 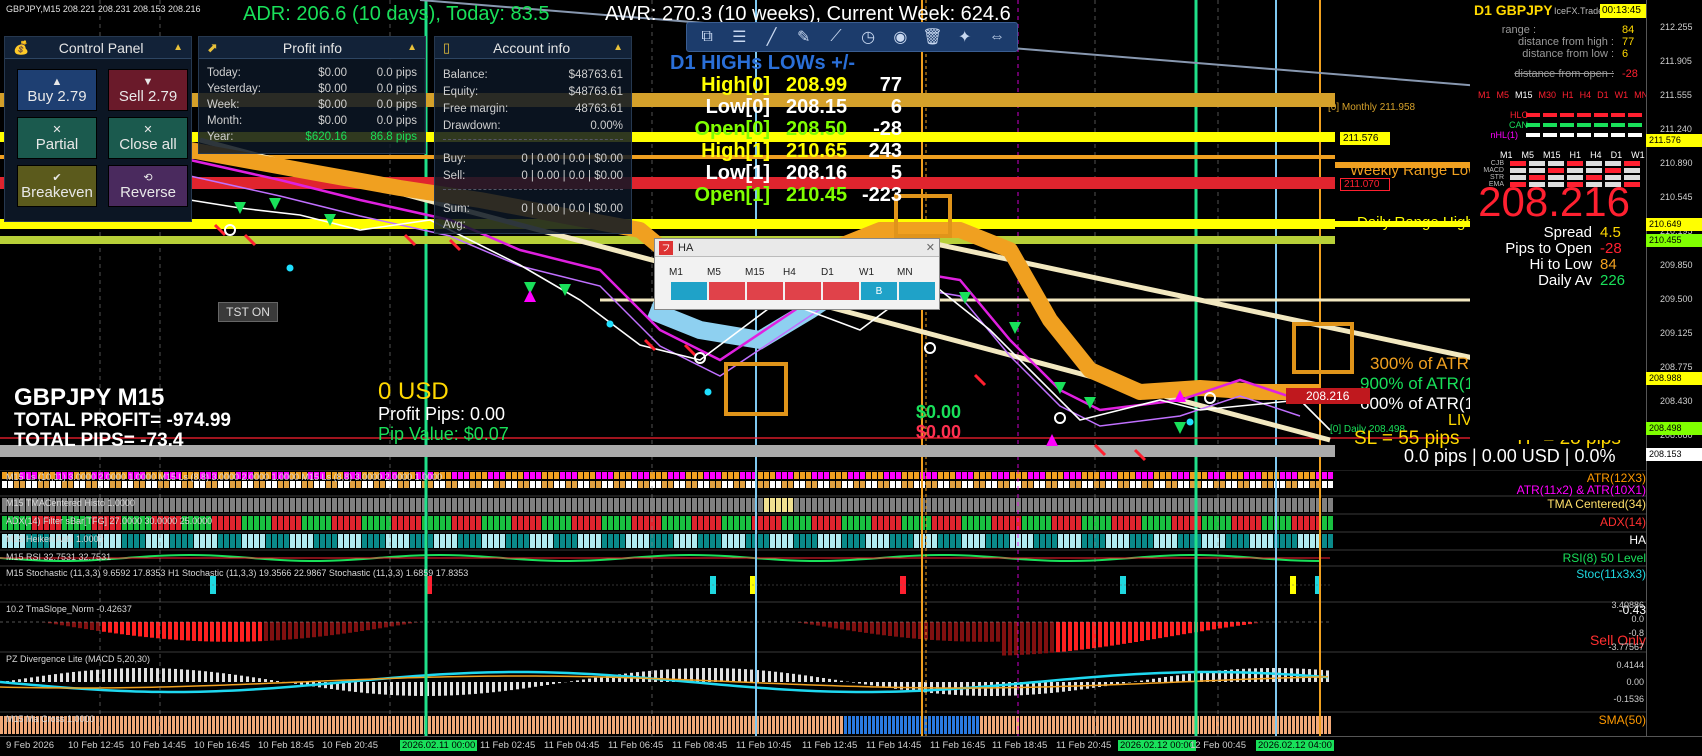 I want to click on tf-button: H4, so click(x=1586, y=95).